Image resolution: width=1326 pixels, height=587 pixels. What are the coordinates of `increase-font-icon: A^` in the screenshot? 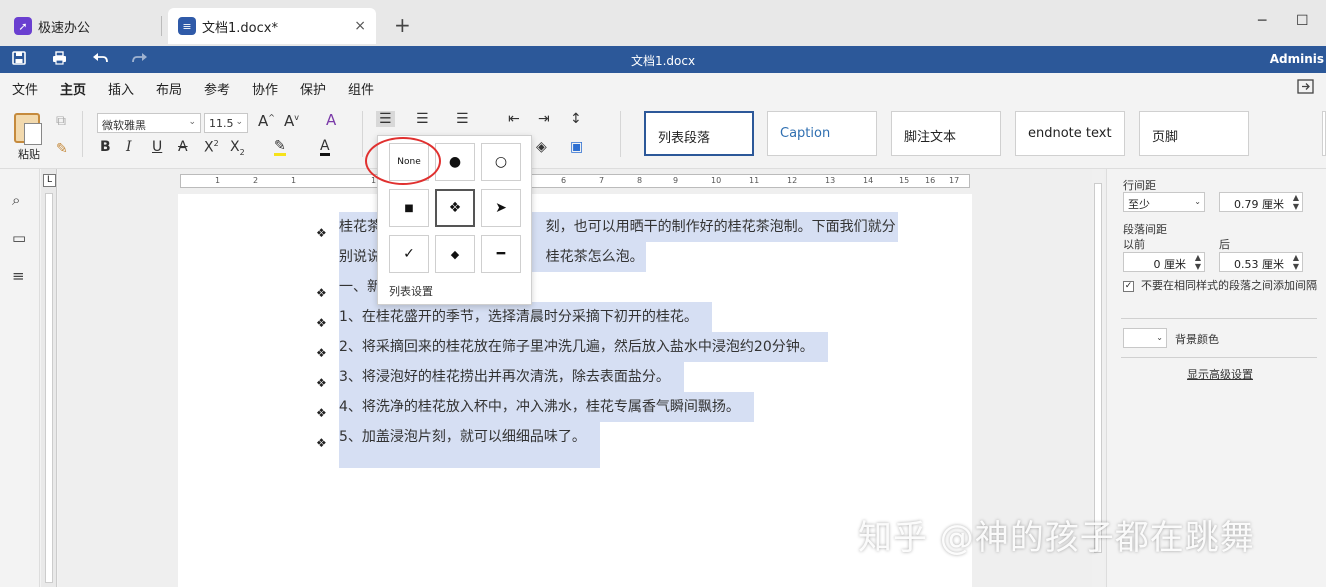 It's located at (266, 121).